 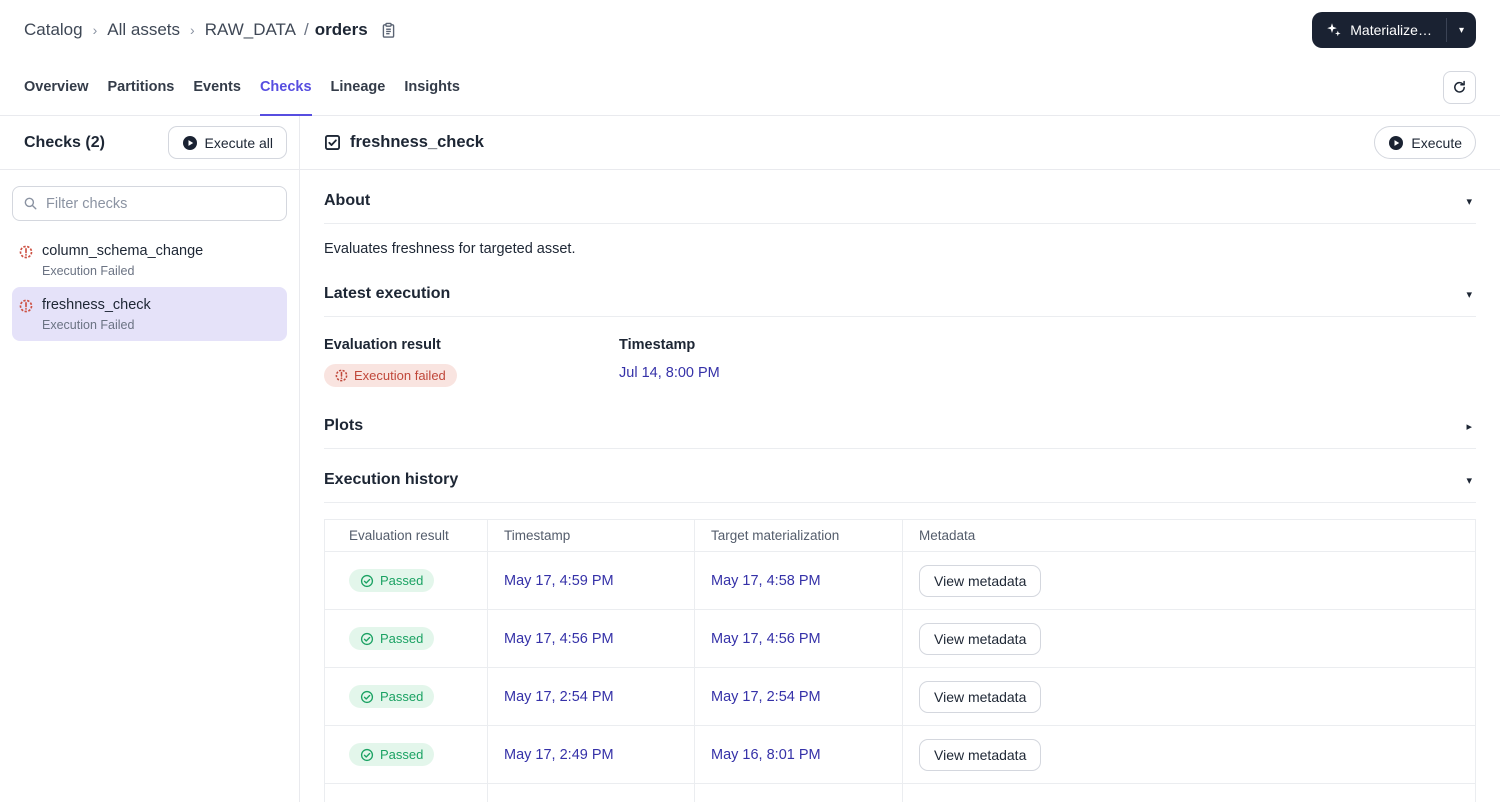 What do you see at coordinates (766, 639) in the screenshot?
I see `target-materialization-link: May 17, 4:56 PM` at bounding box center [766, 639].